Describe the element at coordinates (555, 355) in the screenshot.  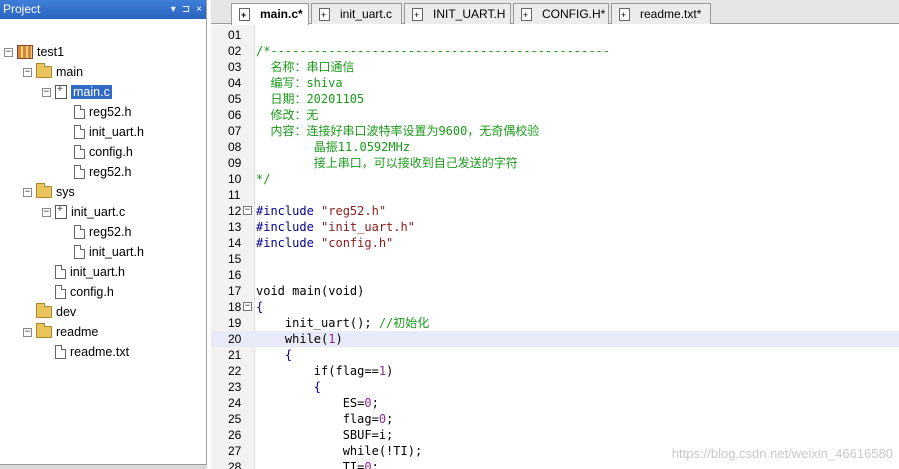
I see `code-line: 21 {` at that location.